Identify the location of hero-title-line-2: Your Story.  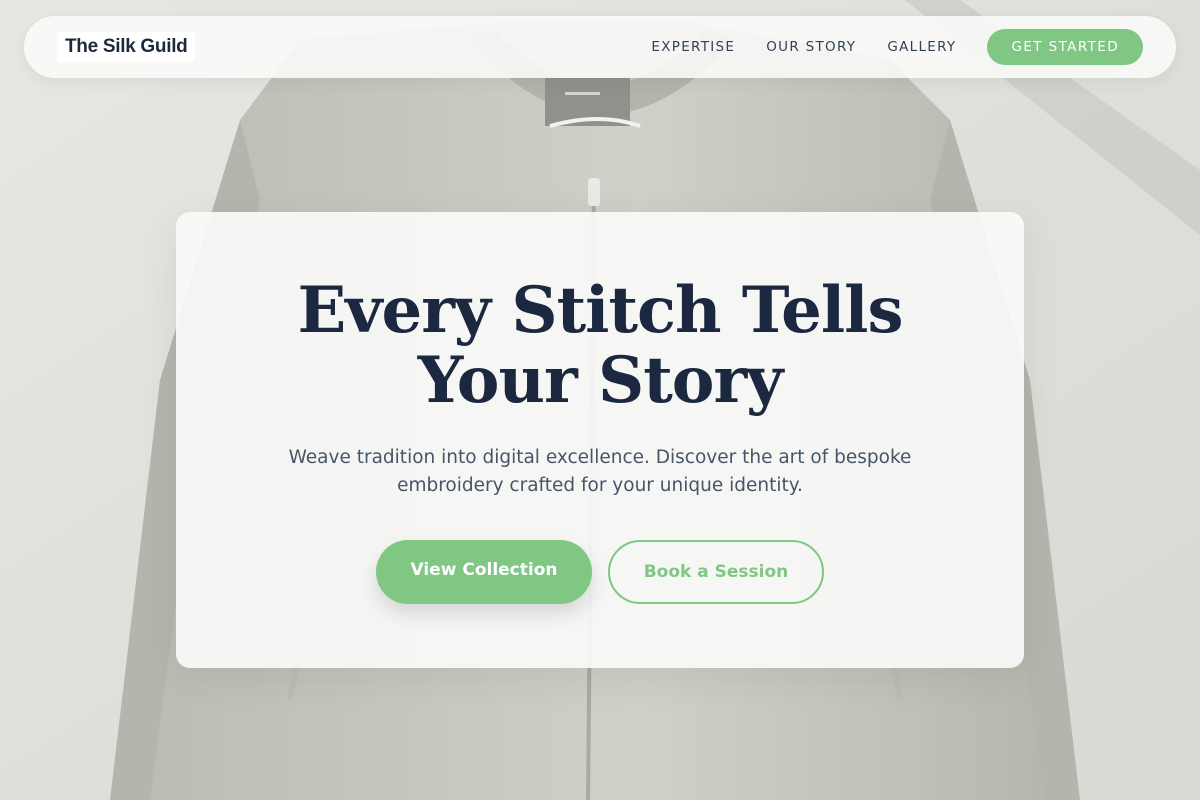
(600, 380).